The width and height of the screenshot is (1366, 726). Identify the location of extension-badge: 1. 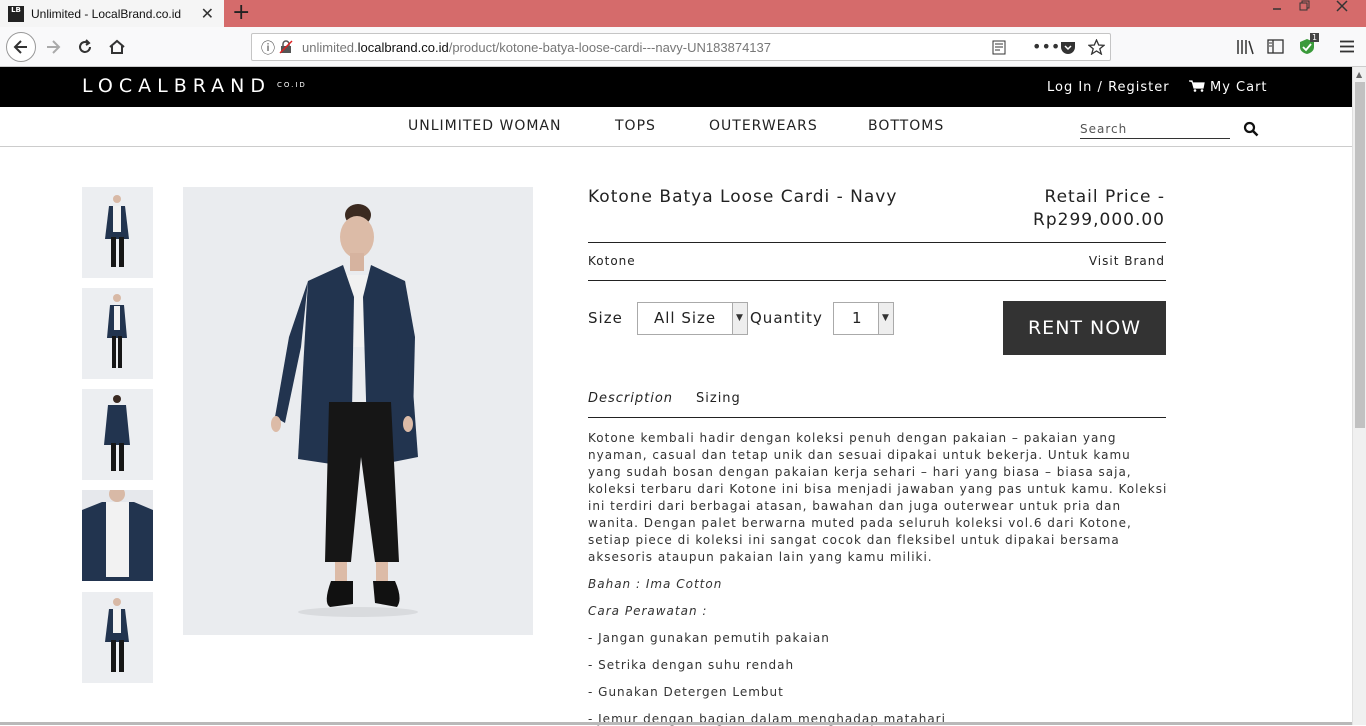
(1315, 37).